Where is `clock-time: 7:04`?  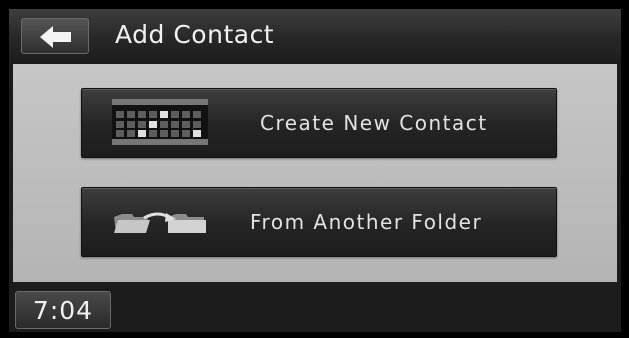 clock-time: 7:04 is located at coordinates (63, 310).